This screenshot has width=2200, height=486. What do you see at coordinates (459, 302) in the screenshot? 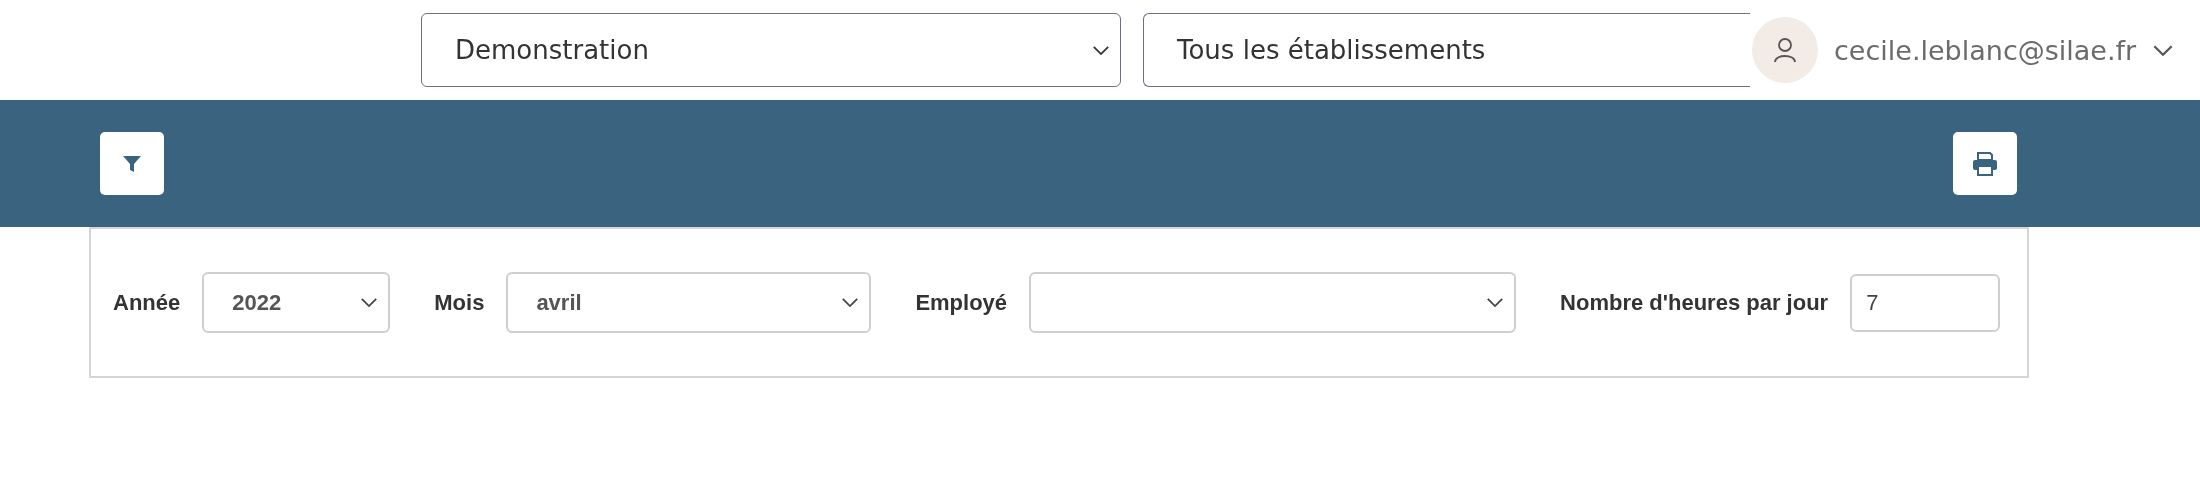
I see `field-label: Mois` at bounding box center [459, 302].